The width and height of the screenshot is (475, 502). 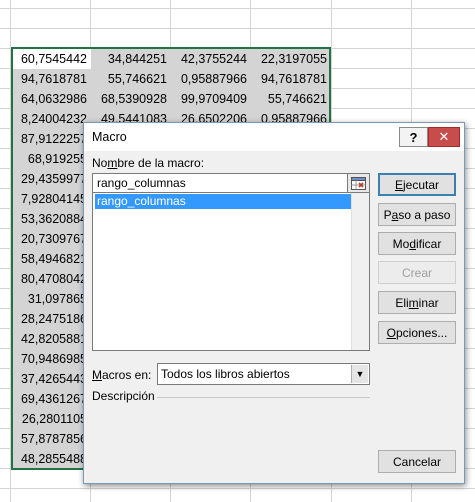 I want to click on cell: 34,844251, so click(x=131, y=59).